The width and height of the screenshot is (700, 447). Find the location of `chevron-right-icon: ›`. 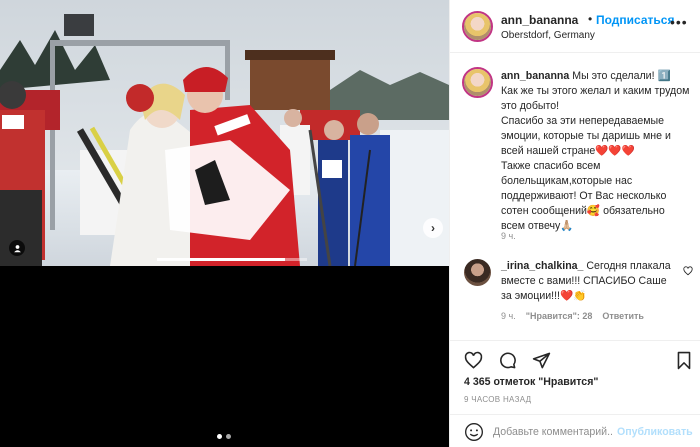

chevron-right-icon: › is located at coordinates (433, 228).